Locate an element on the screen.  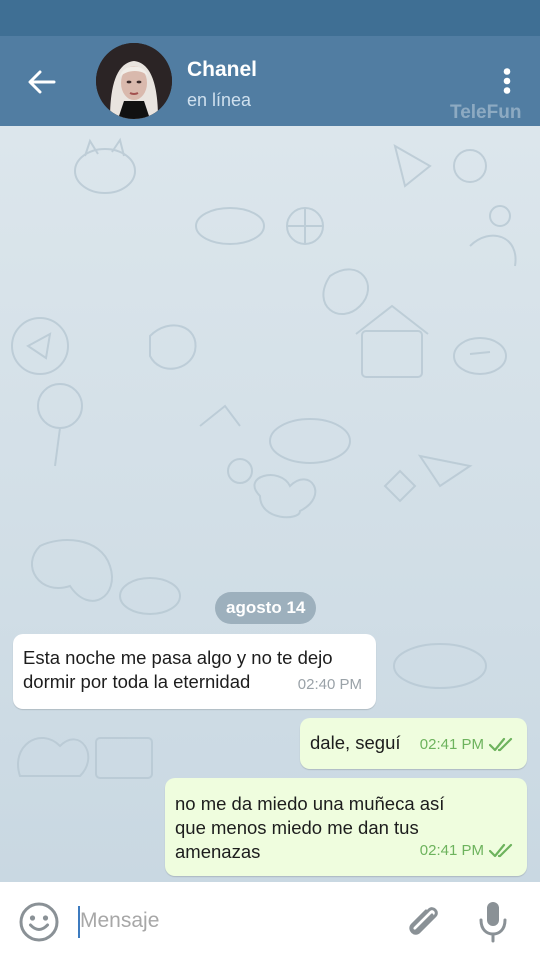
emoji-button is located at coordinates (39, 922).